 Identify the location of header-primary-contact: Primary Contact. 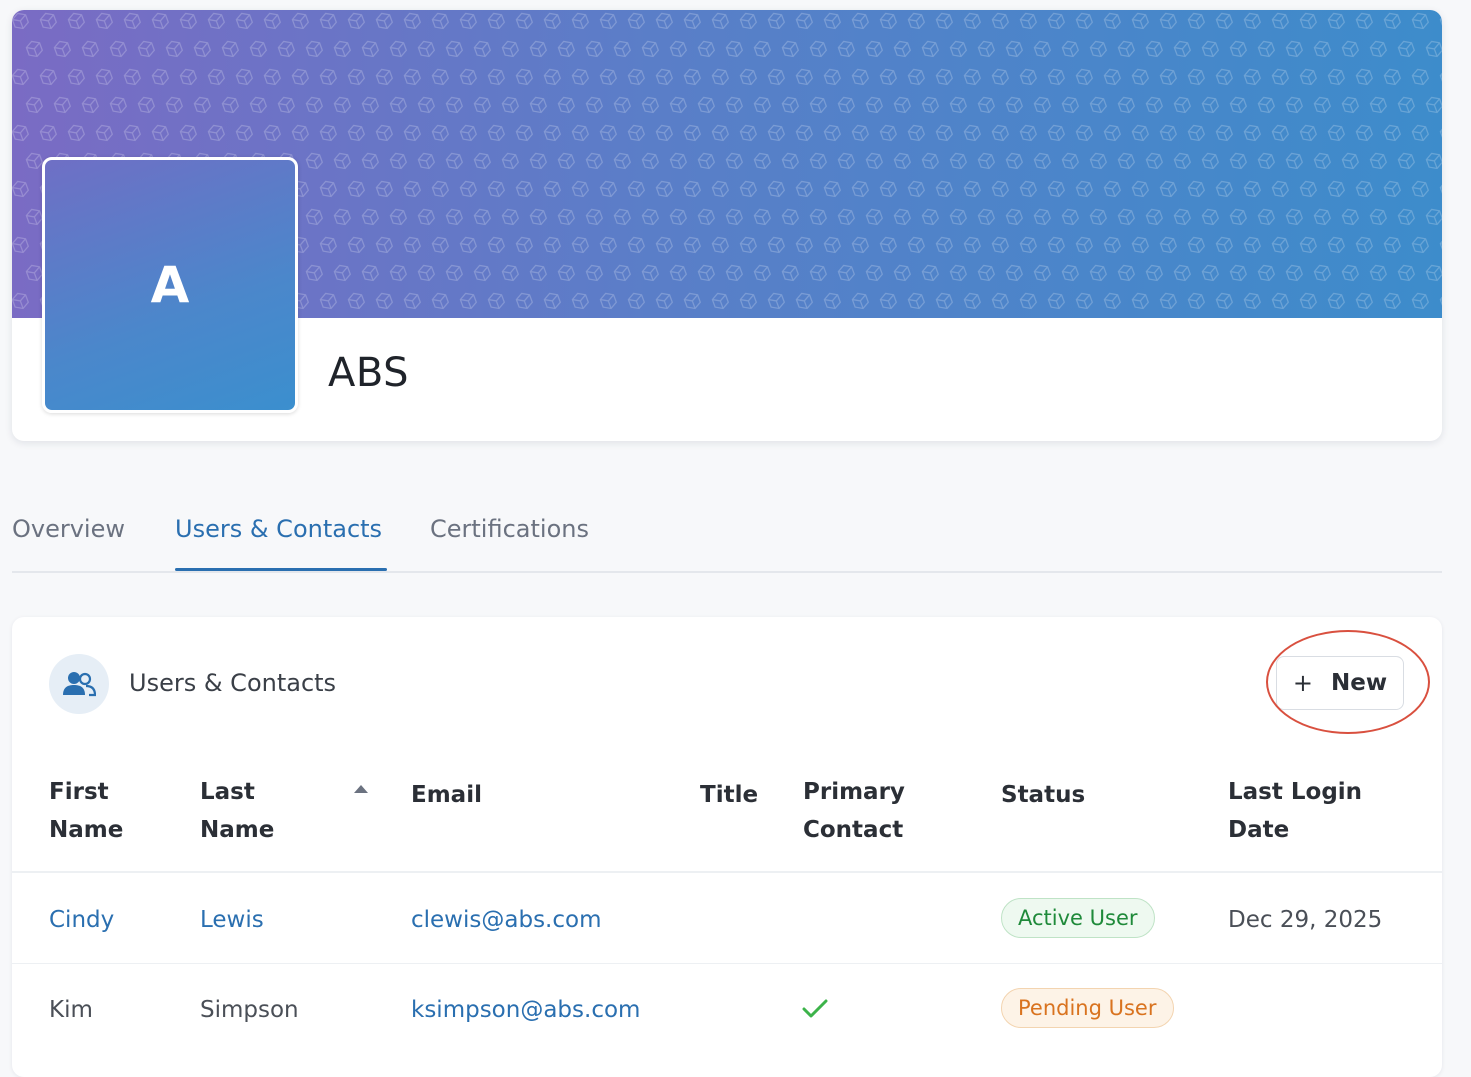
(854, 811).